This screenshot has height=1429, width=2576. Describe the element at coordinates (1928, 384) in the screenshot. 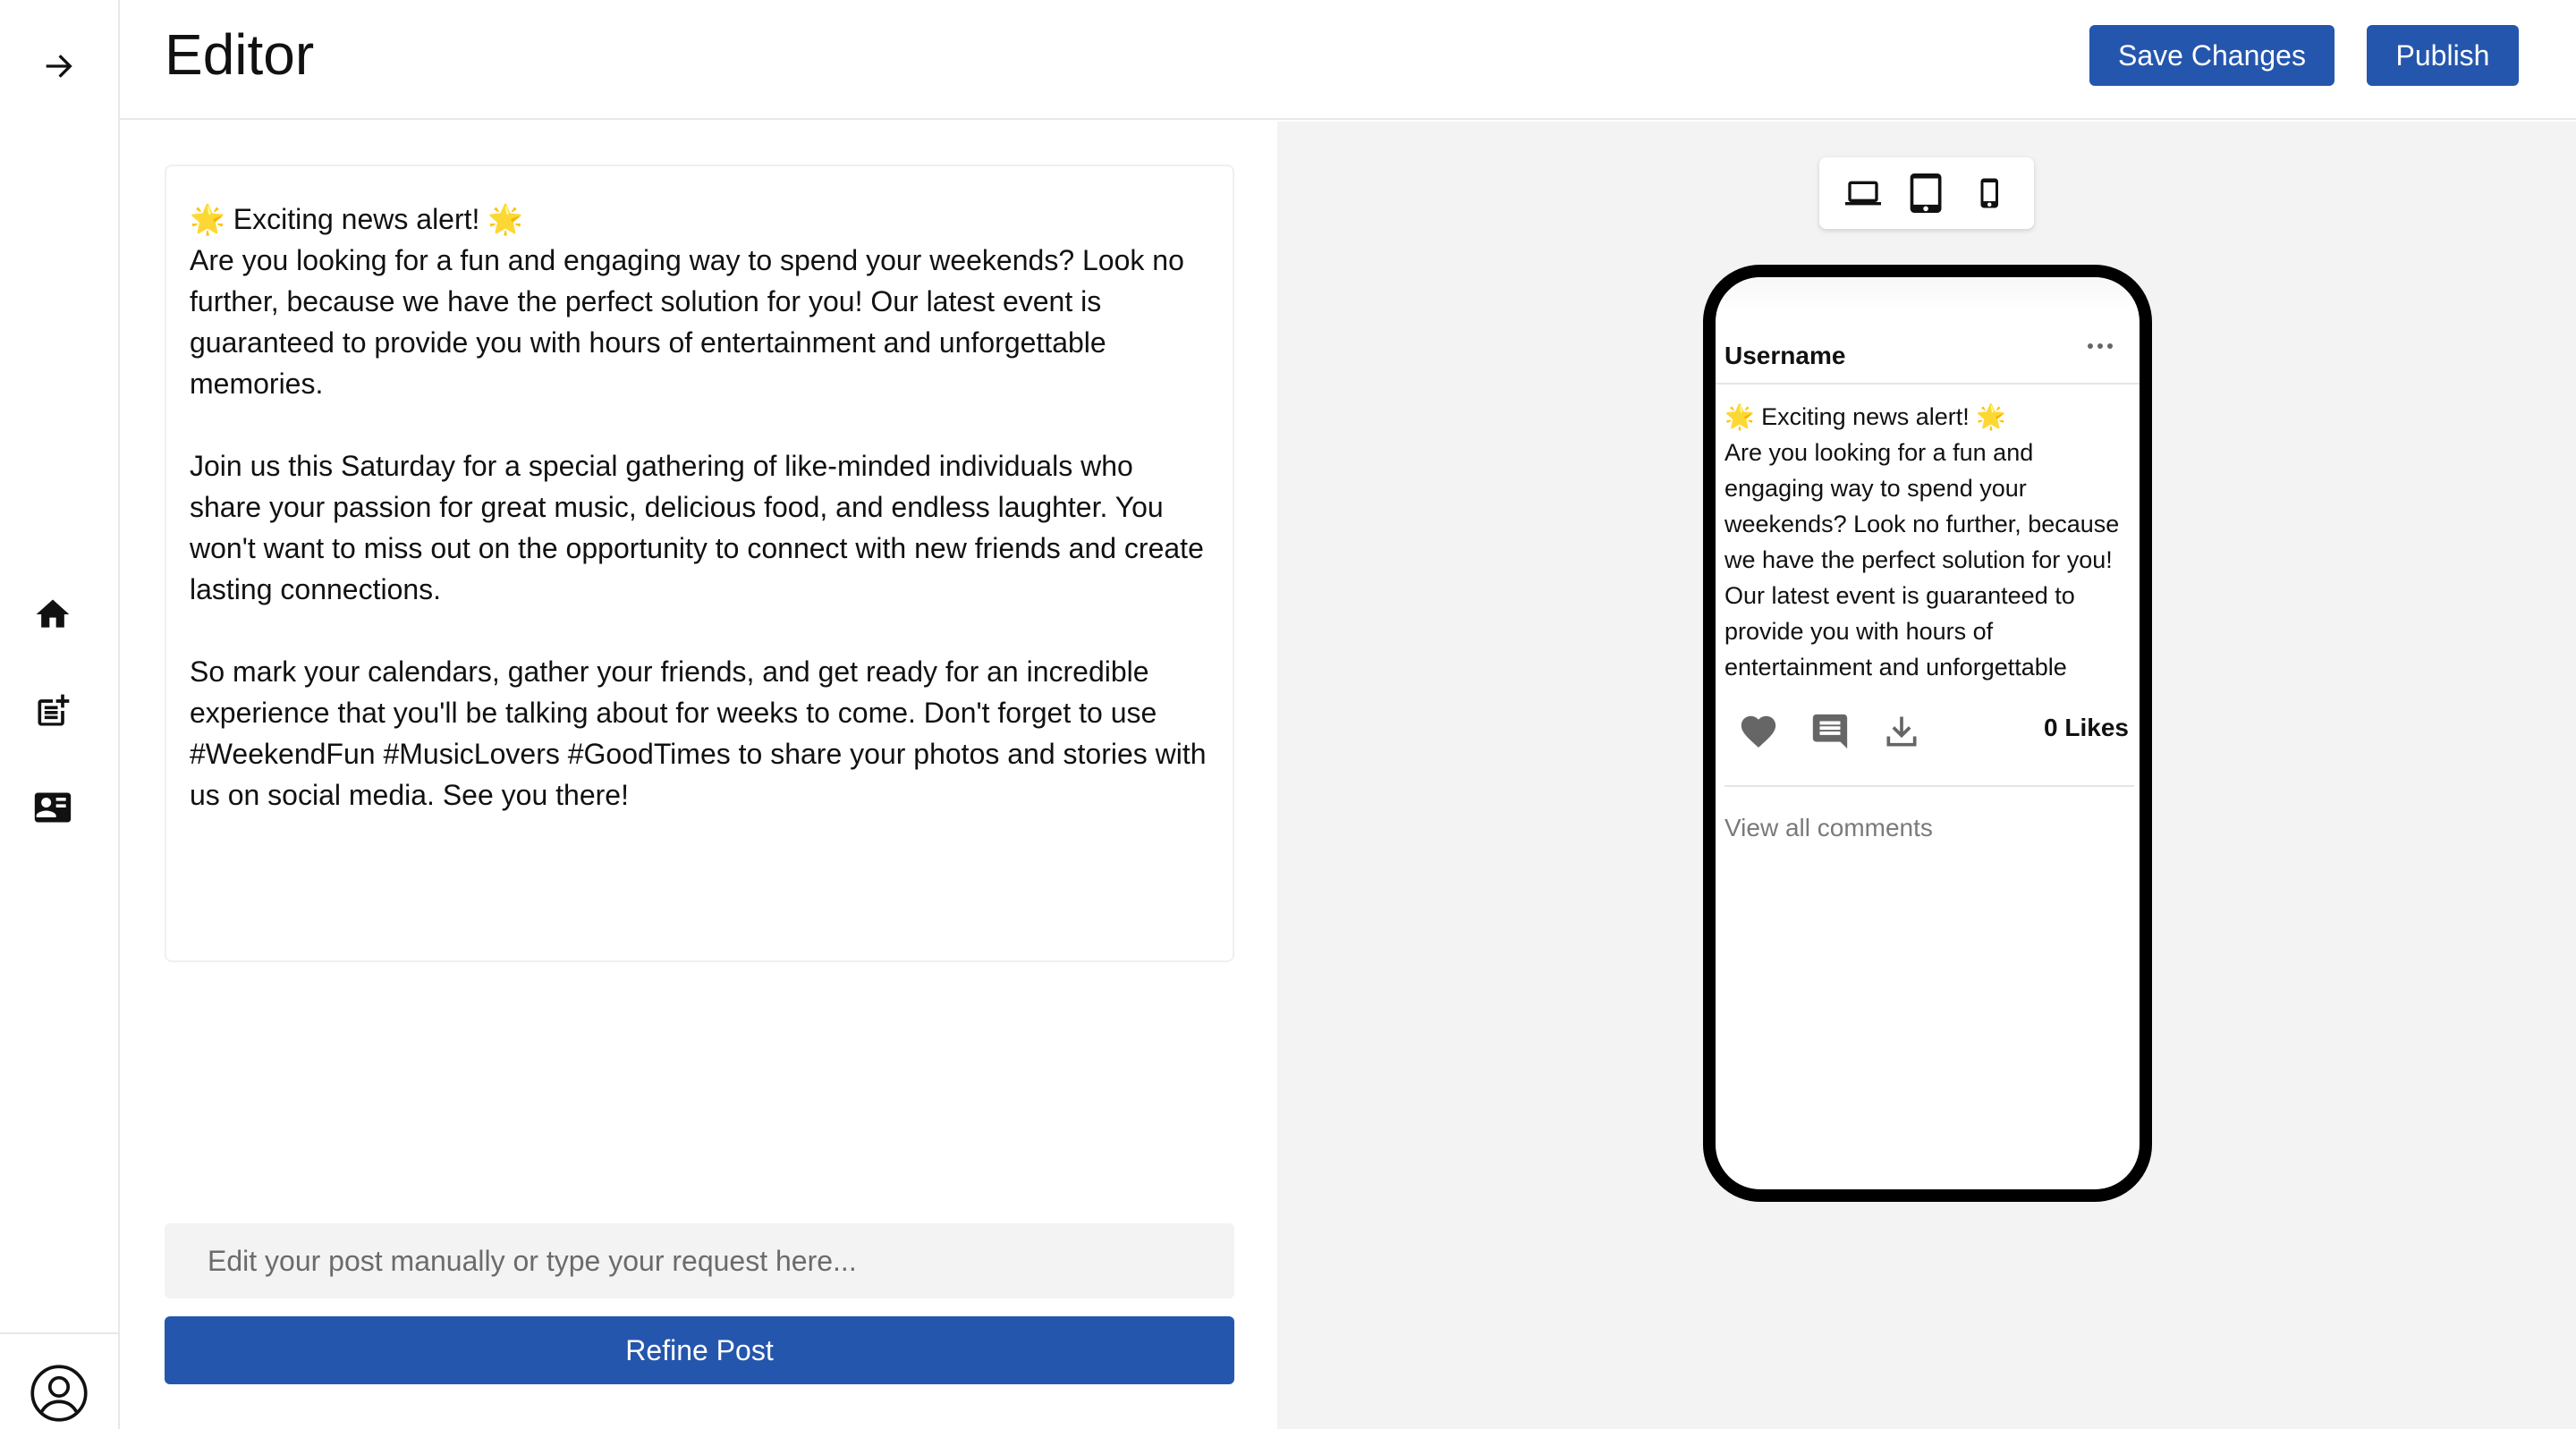

I see `preview-header-divider` at that location.